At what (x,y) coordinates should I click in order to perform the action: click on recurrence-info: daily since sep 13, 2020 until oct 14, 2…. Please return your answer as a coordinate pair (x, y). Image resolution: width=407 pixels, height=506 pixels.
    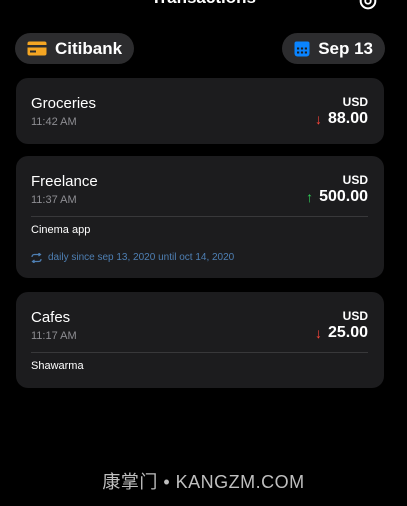
    Looking at the image, I should click on (132, 257).